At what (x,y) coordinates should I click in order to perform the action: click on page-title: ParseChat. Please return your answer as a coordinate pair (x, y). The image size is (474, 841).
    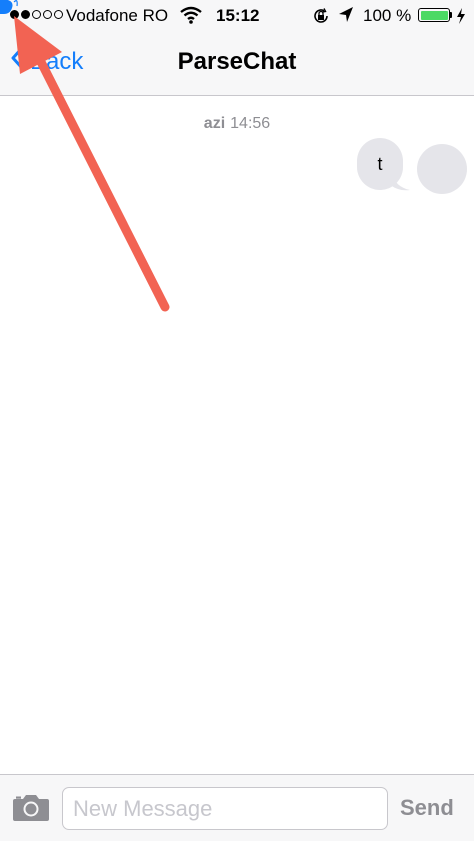
    Looking at the image, I should click on (237, 61).